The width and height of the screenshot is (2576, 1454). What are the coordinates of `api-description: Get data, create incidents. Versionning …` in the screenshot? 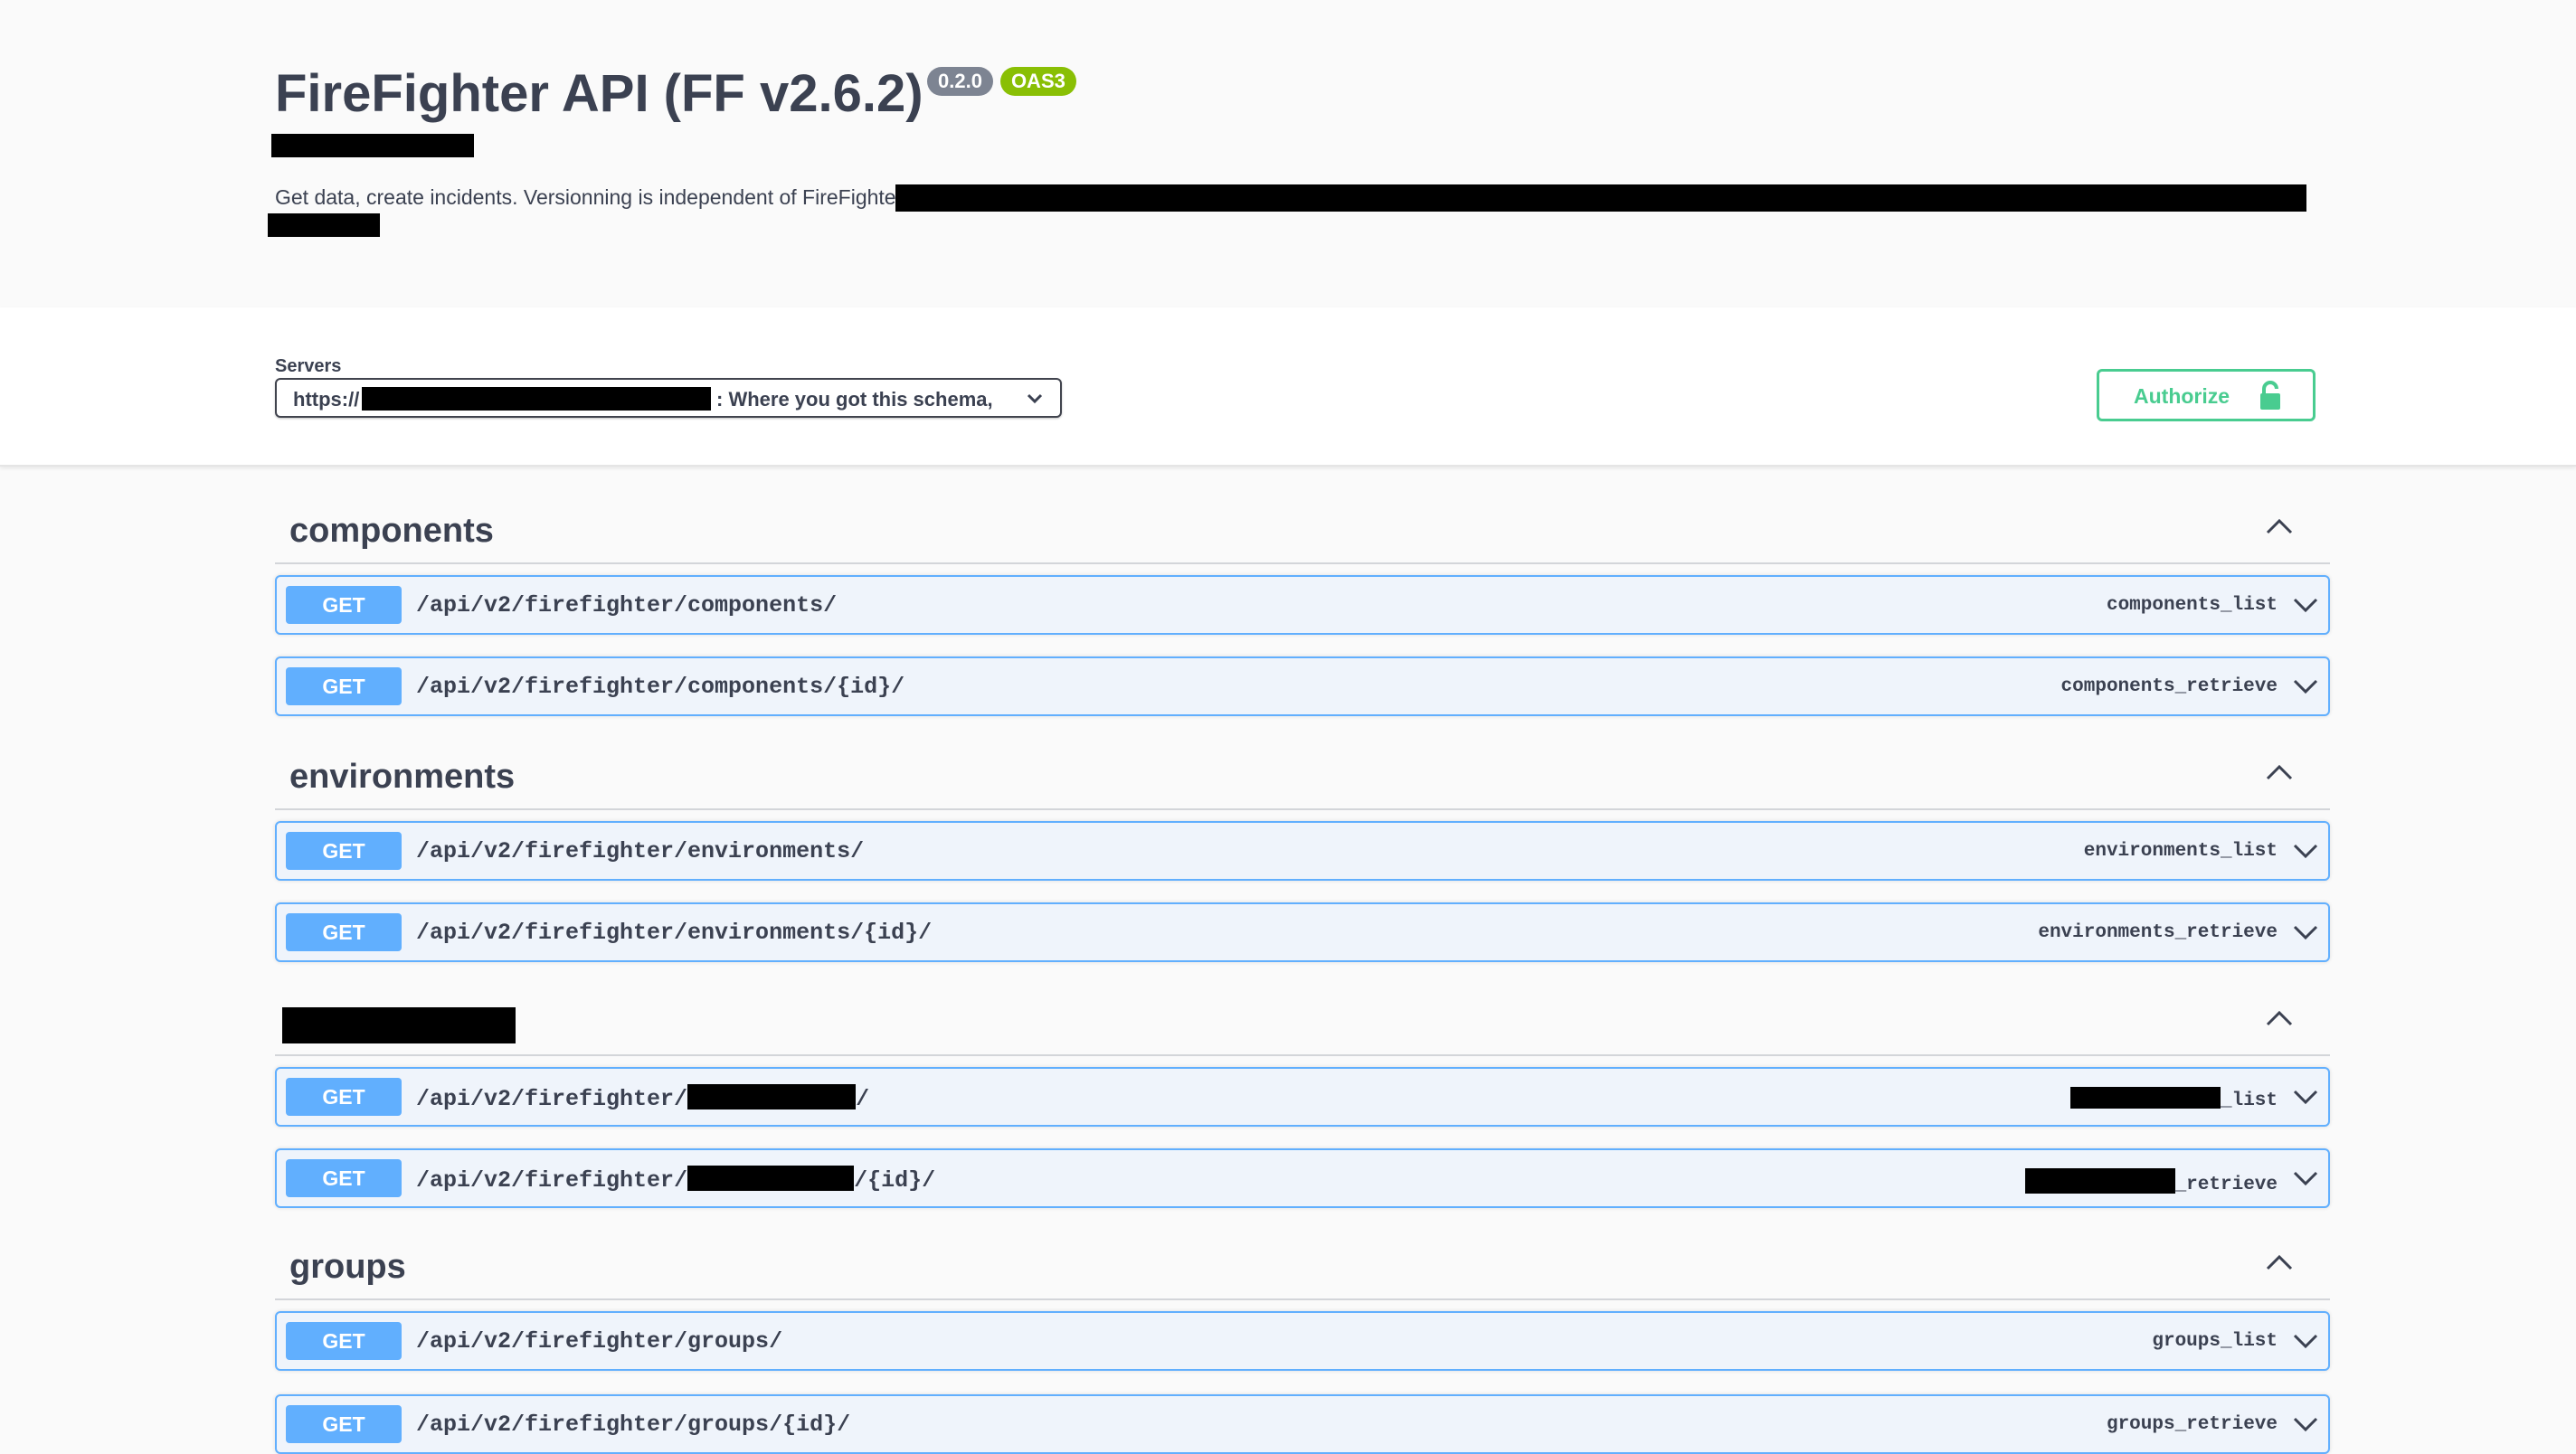 It's located at (591, 197).